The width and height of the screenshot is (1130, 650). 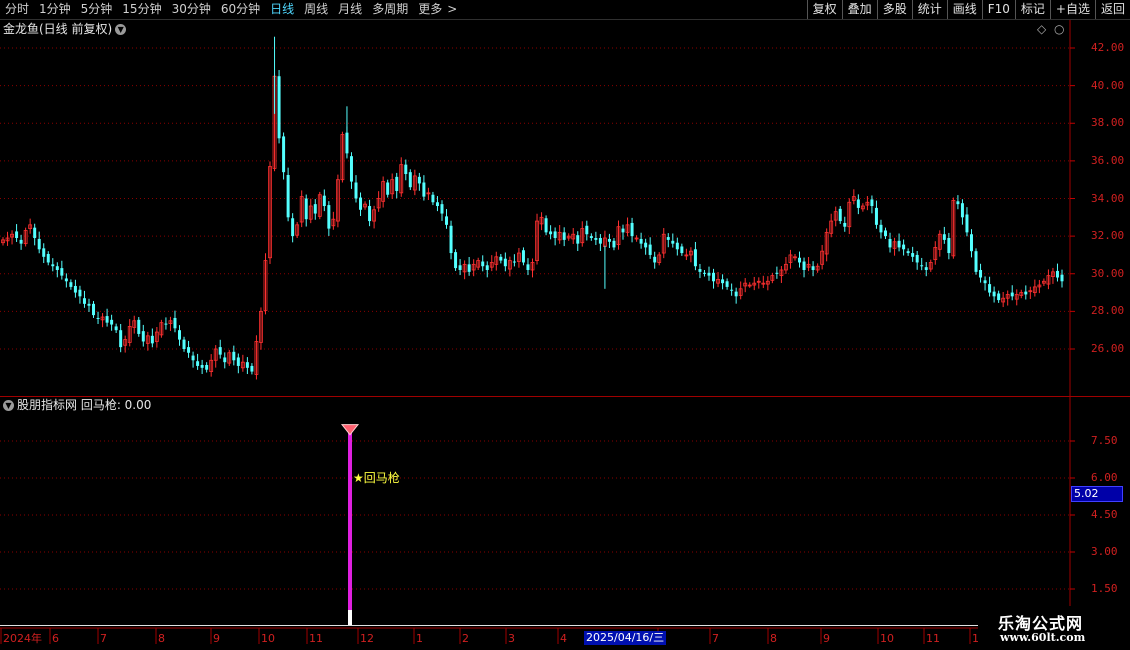 What do you see at coordinates (1104, 514) in the screenshot?
I see `indicator-tick-label: 4.50` at bounding box center [1104, 514].